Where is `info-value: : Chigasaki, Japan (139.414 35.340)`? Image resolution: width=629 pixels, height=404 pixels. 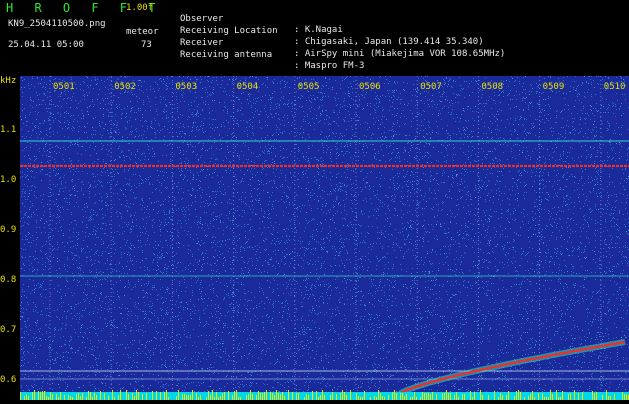 info-value: : Chigasaki, Japan (139.414 35.340) is located at coordinates (389, 42).